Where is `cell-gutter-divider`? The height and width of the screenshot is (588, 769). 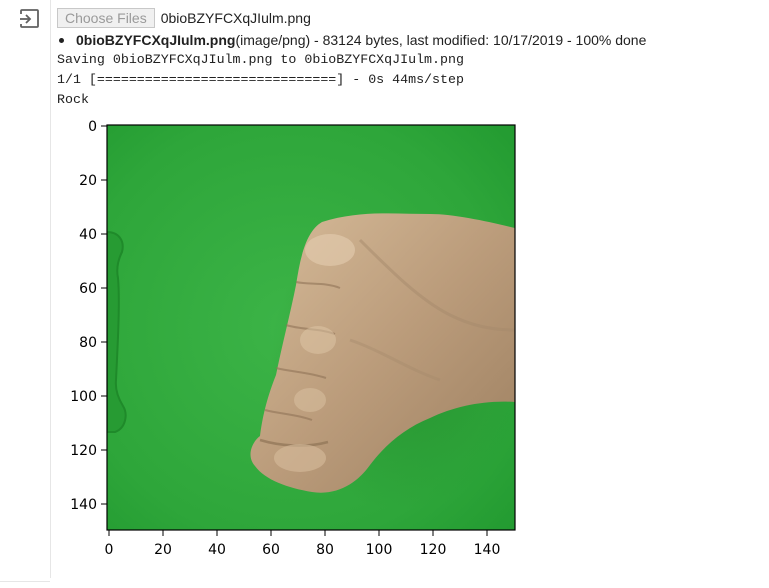
cell-gutter-divider is located at coordinates (25, 581).